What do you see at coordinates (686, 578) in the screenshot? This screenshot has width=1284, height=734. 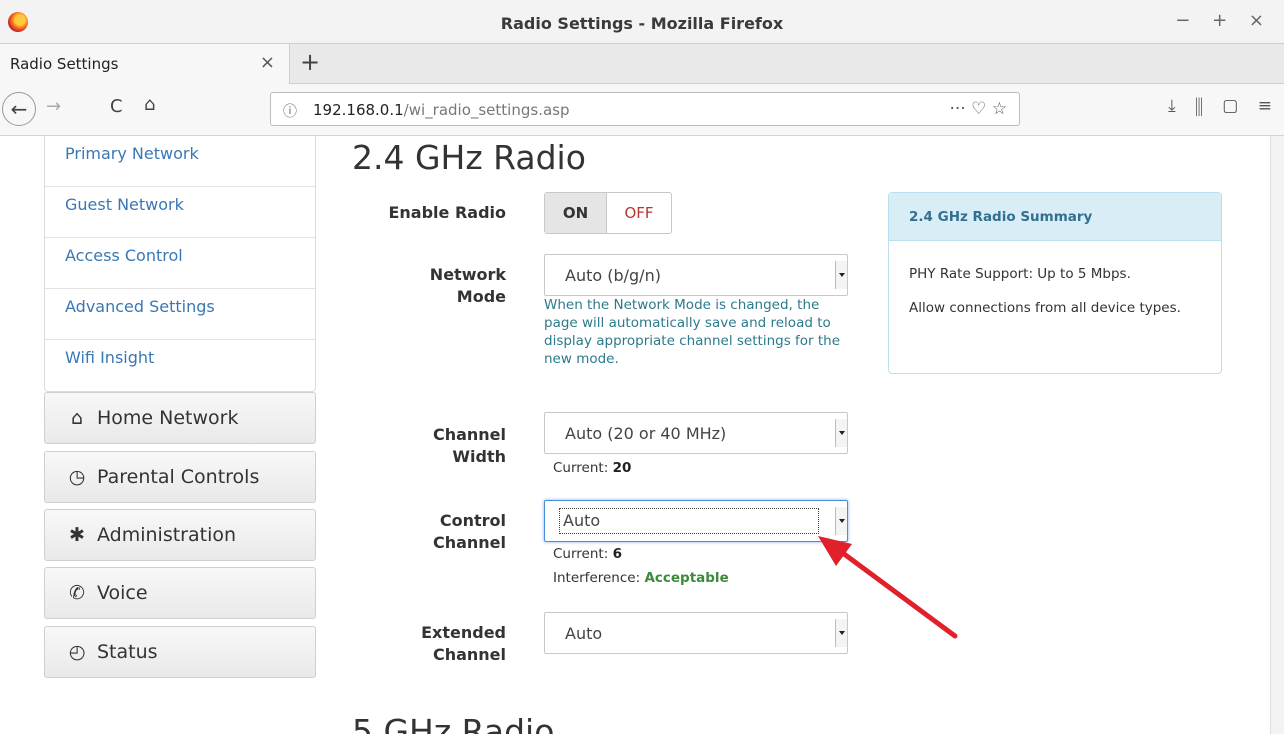 I see `interference-value: Acceptable` at bounding box center [686, 578].